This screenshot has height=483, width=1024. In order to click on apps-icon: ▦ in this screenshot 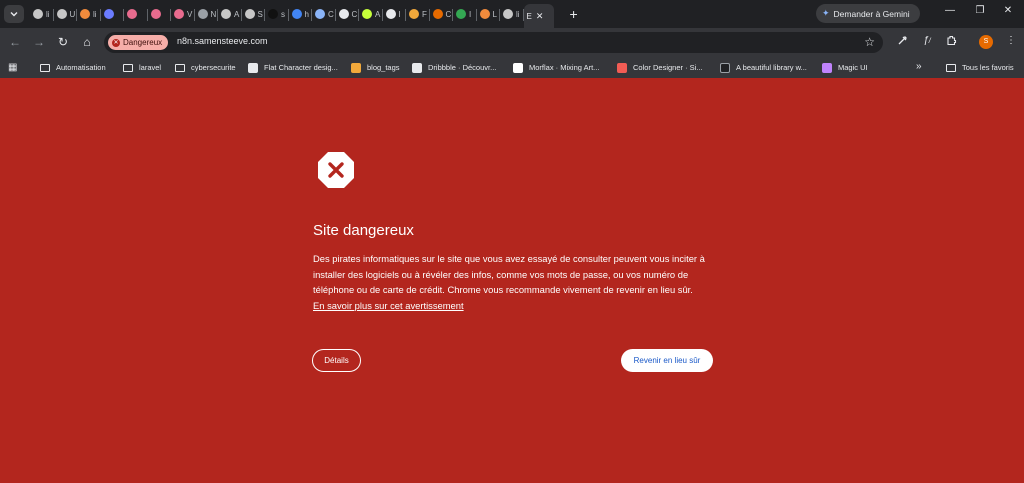, I will do `click(12, 67)`.